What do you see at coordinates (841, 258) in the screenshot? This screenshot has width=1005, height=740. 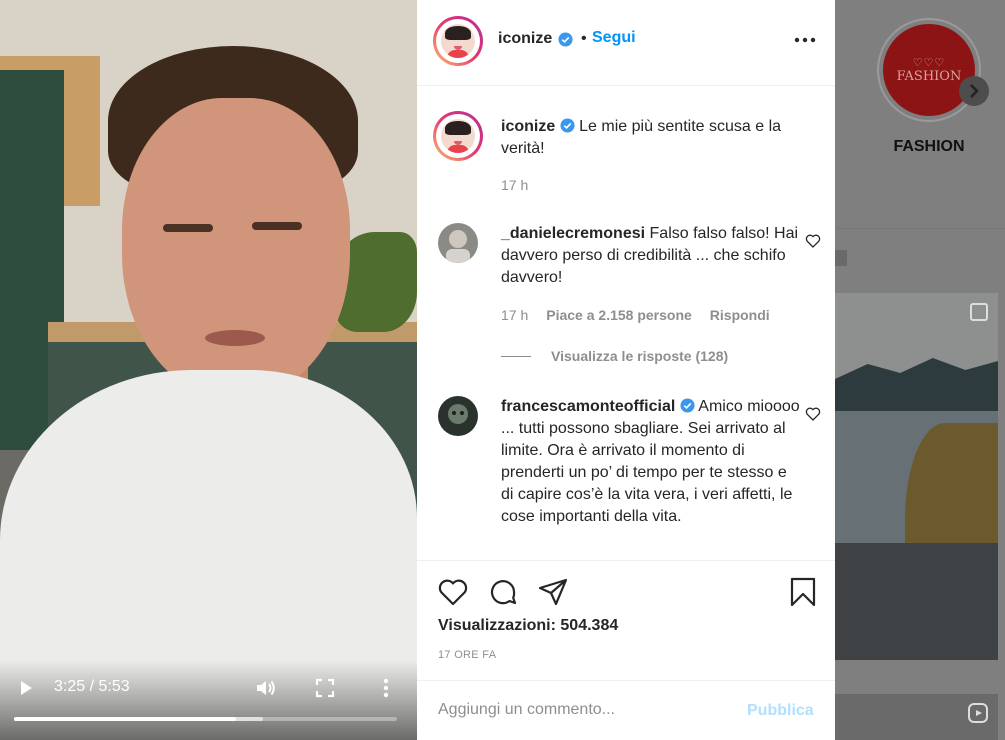 I see `profile-tab` at bounding box center [841, 258].